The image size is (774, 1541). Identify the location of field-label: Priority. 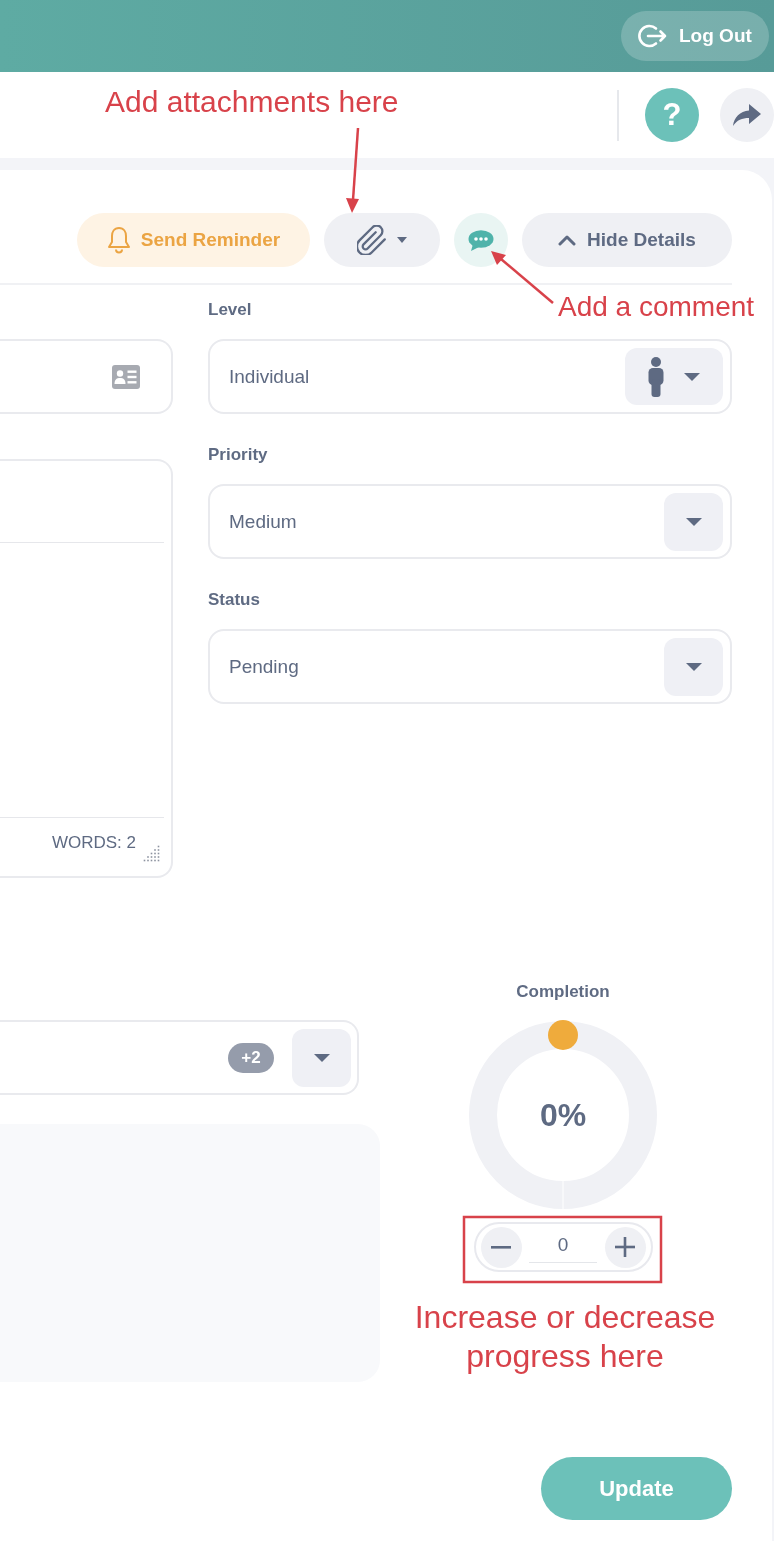
(238, 455).